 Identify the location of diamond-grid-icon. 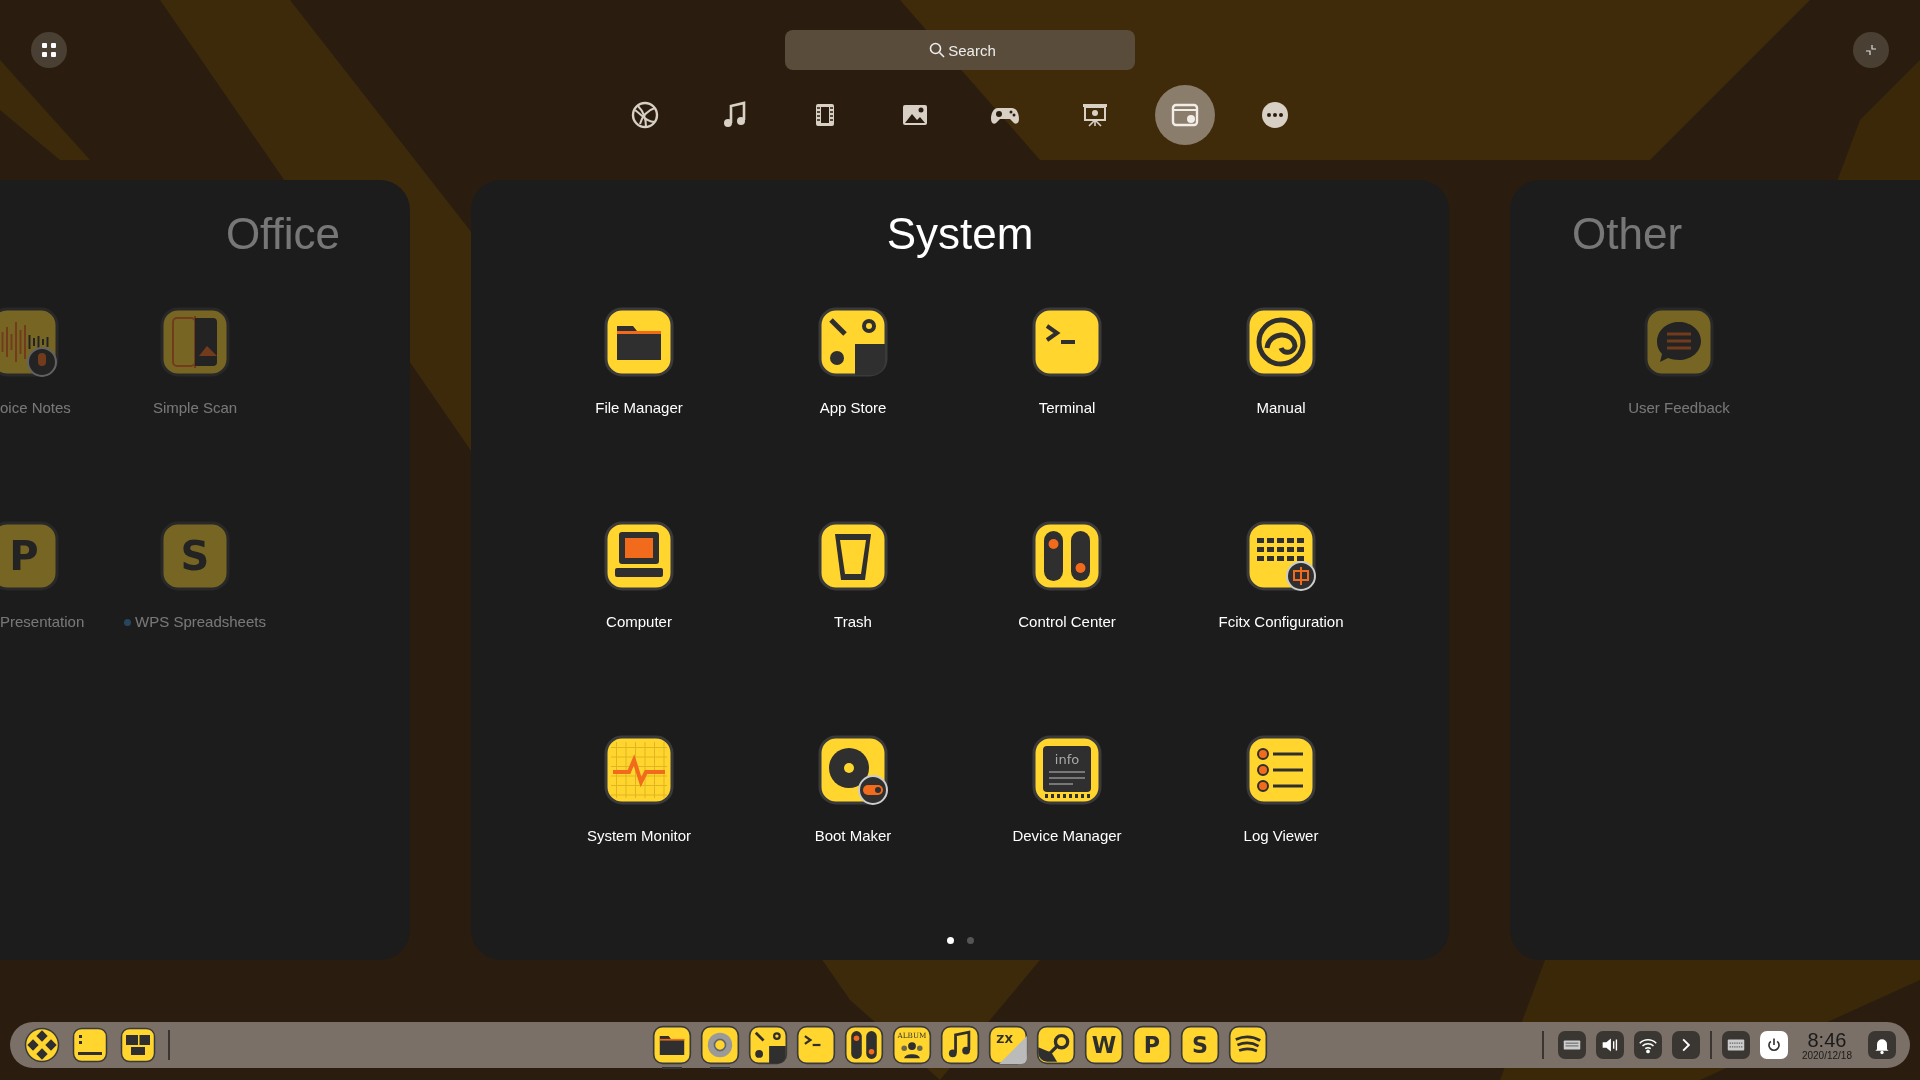
(42, 1045).